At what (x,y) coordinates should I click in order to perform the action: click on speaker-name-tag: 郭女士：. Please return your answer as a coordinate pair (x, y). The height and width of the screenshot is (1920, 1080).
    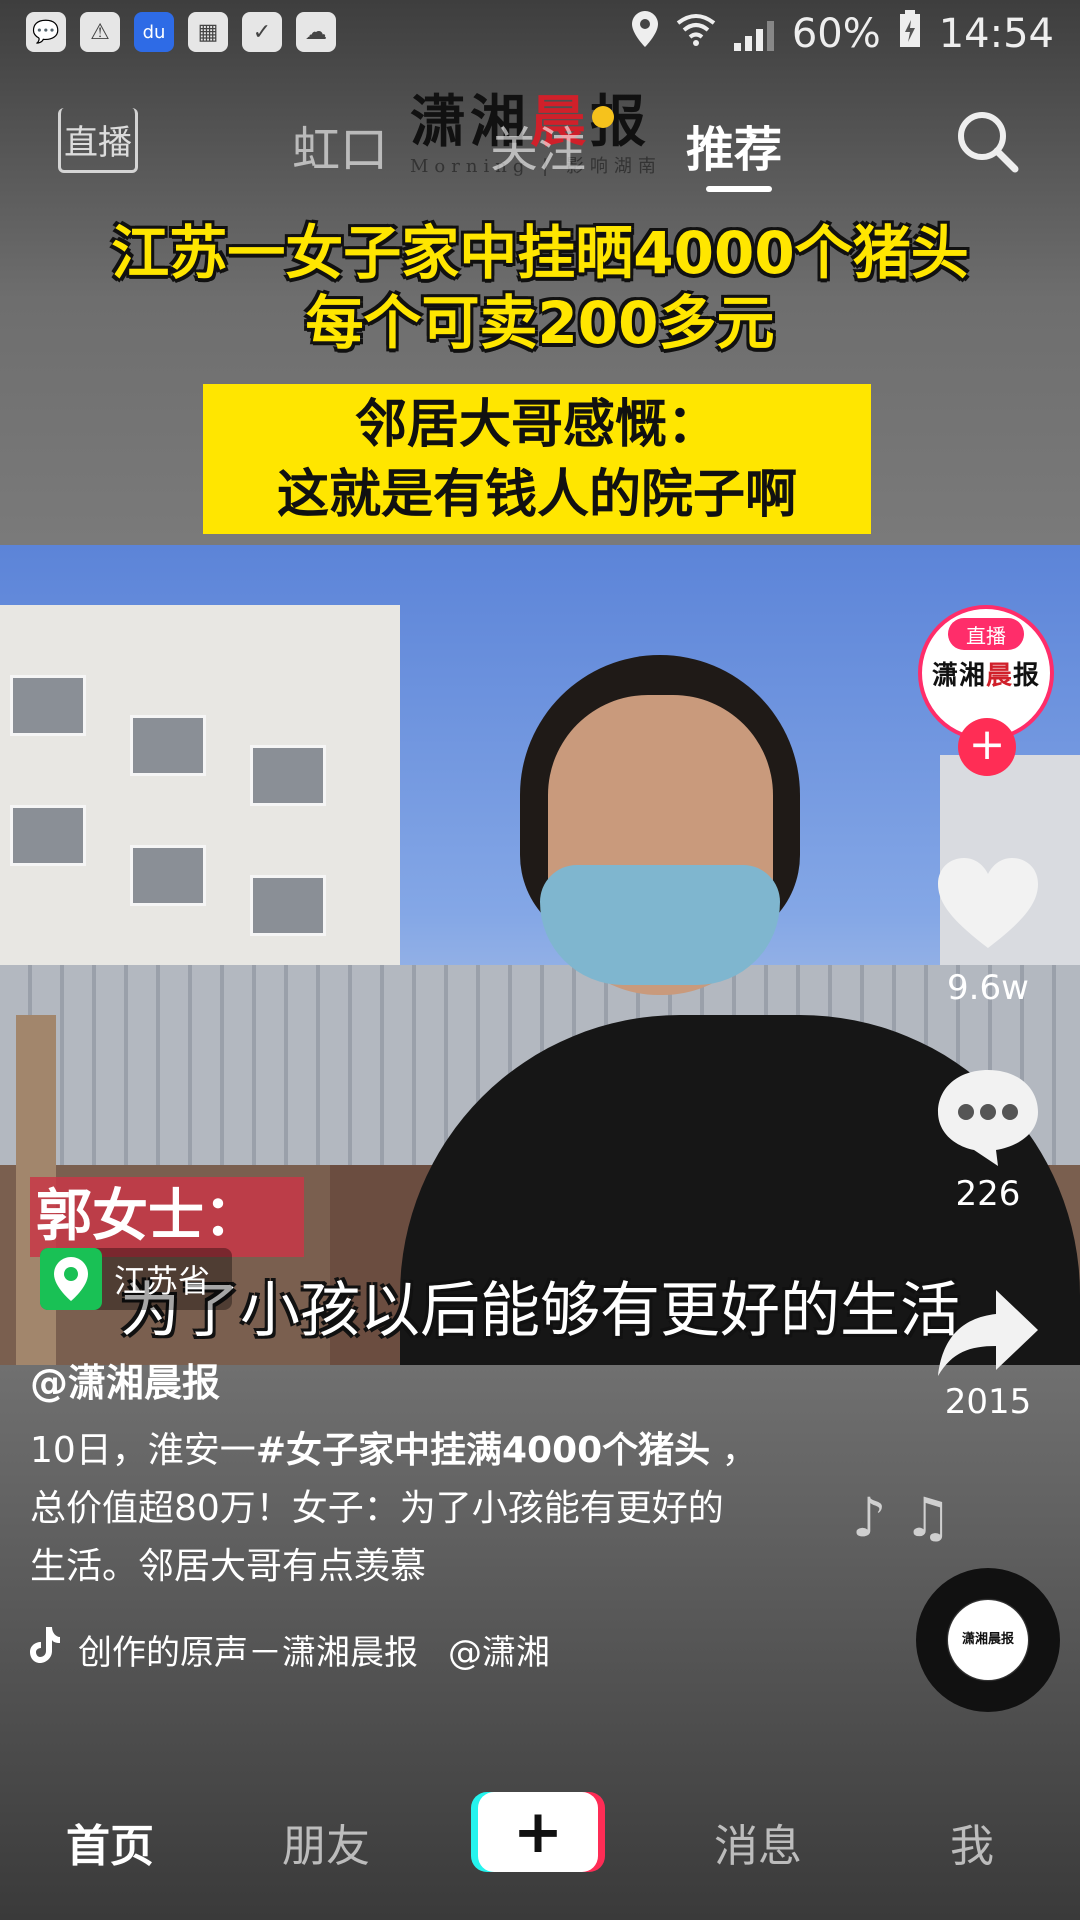
    Looking at the image, I should click on (167, 1217).